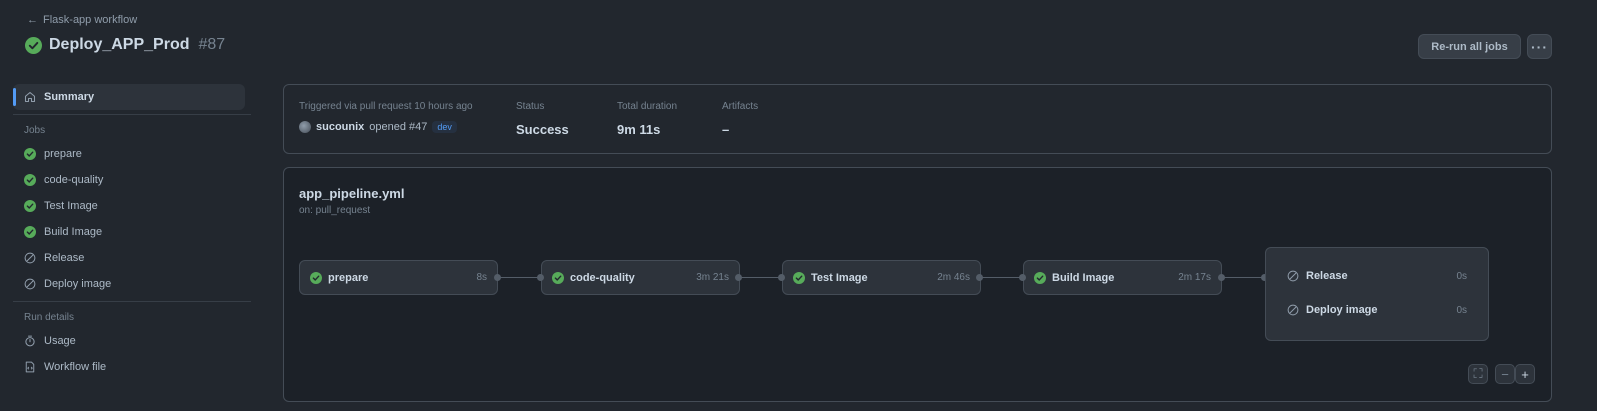  I want to click on job-name: Test Image, so click(839, 277).